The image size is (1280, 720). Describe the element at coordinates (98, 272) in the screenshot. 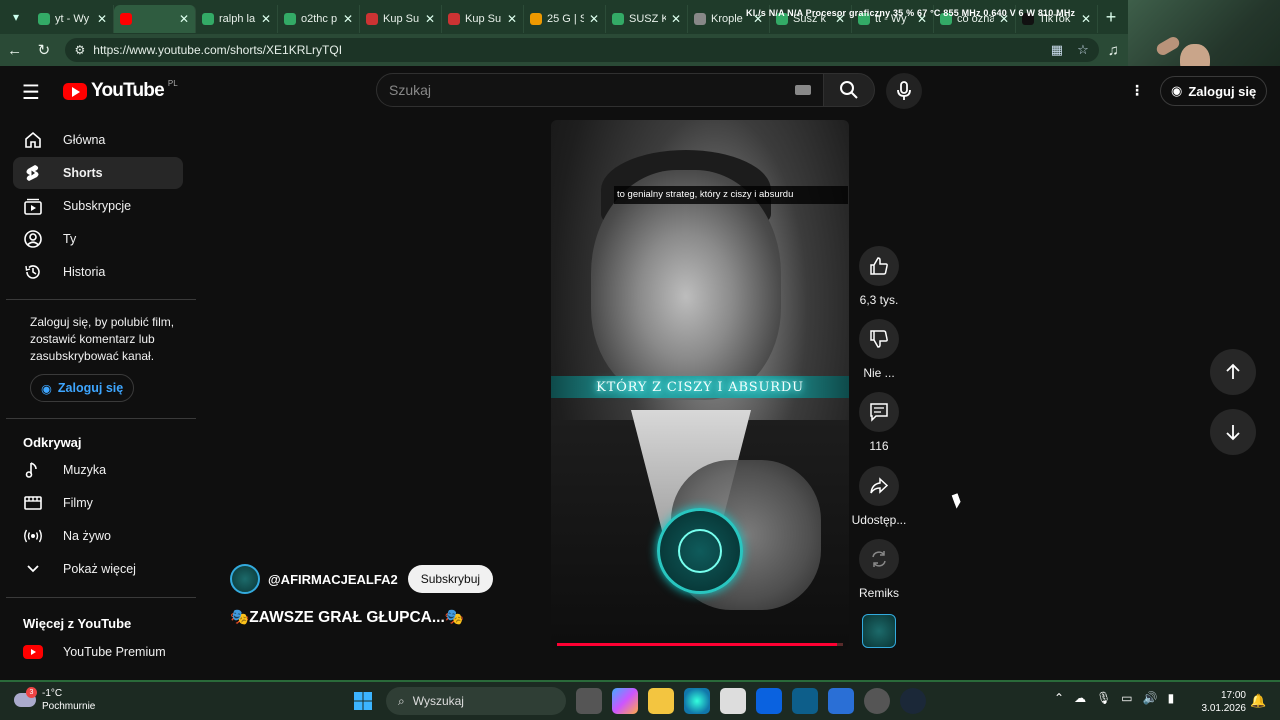

I see `sidebar-item-history: Historia` at that location.